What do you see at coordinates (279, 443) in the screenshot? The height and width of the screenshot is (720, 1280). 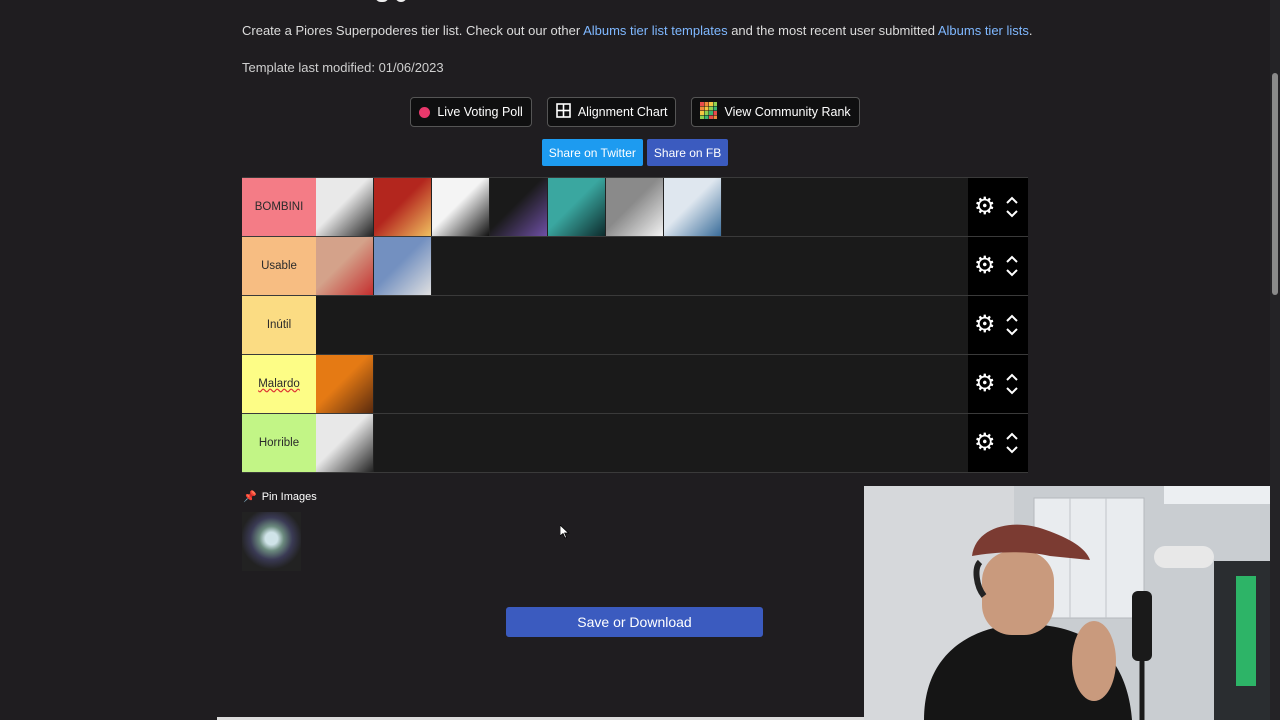 I see `tier-label: Horrible` at bounding box center [279, 443].